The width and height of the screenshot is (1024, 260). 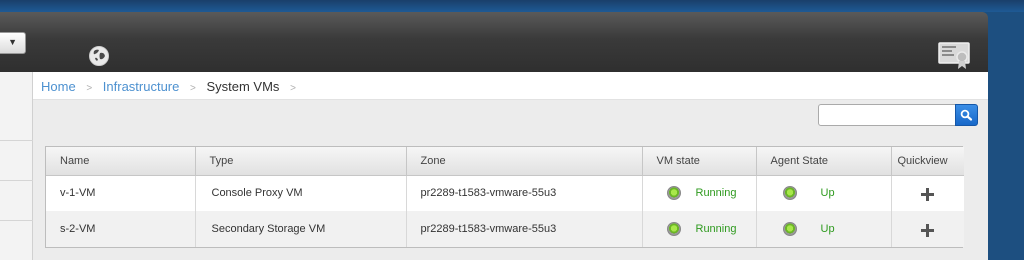 I want to click on column-header-type: Type, so click(x=301, y=161).